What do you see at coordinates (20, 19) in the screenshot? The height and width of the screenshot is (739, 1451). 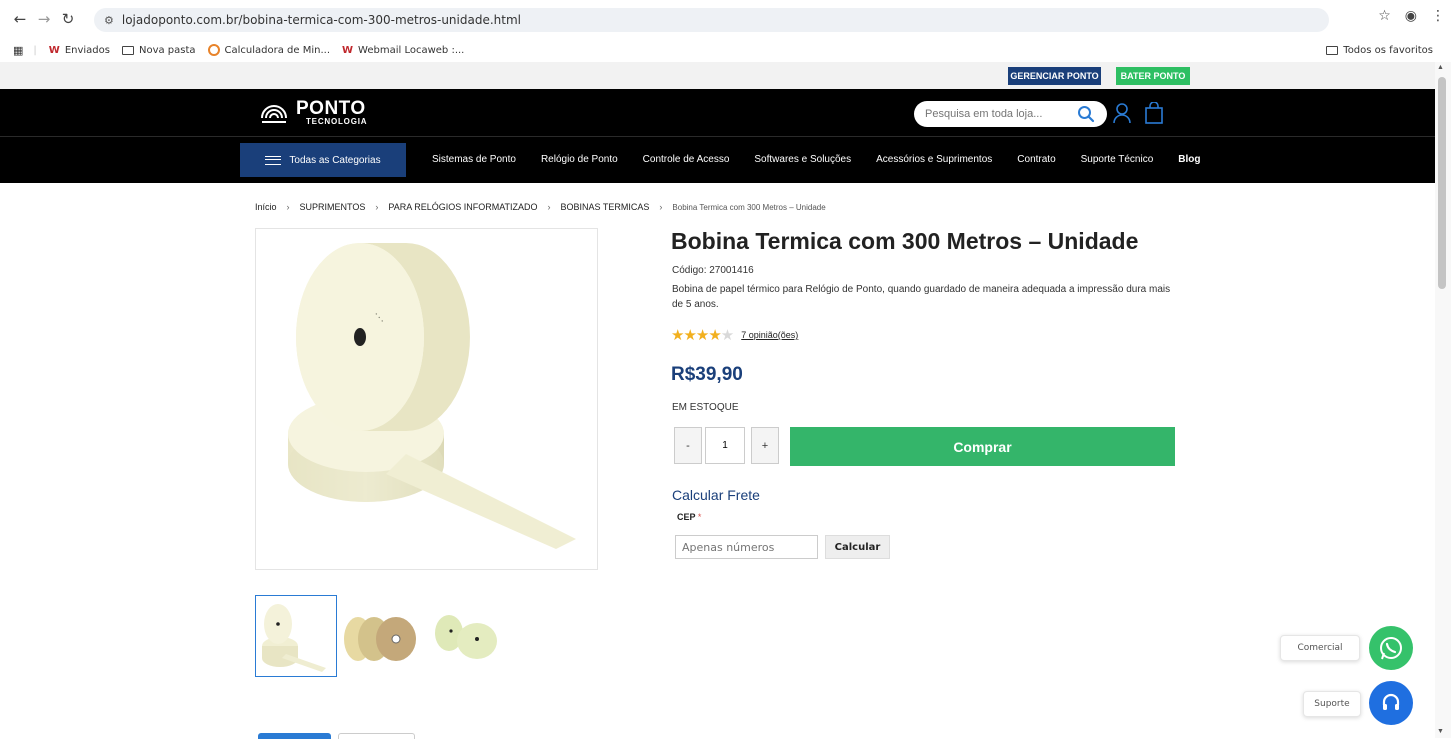 I see `back-icon: ←` at bounding box center [20, 19].